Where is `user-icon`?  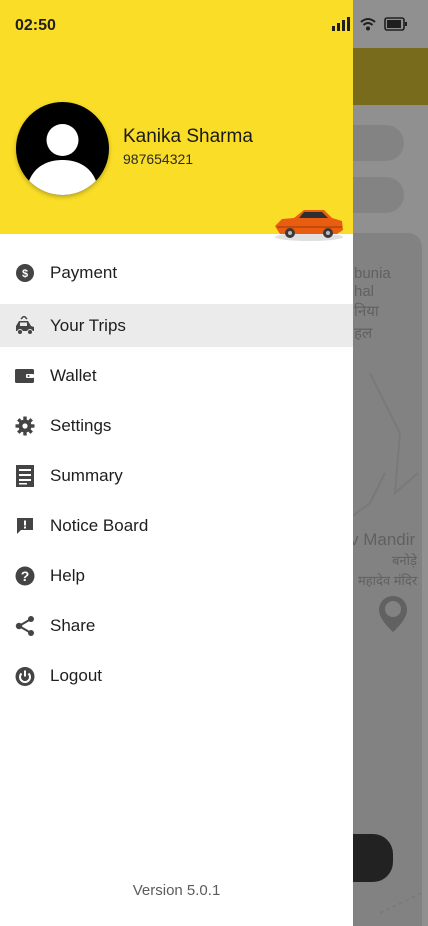 user-icon is located at coordinates (62, 159).